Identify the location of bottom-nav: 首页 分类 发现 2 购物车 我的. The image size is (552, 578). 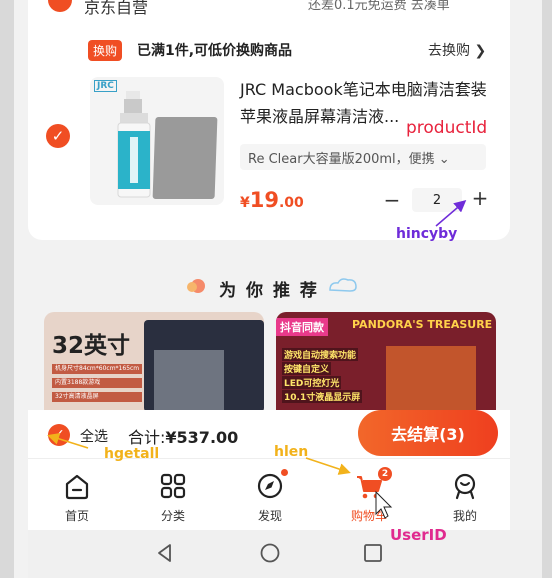
(269, 494).